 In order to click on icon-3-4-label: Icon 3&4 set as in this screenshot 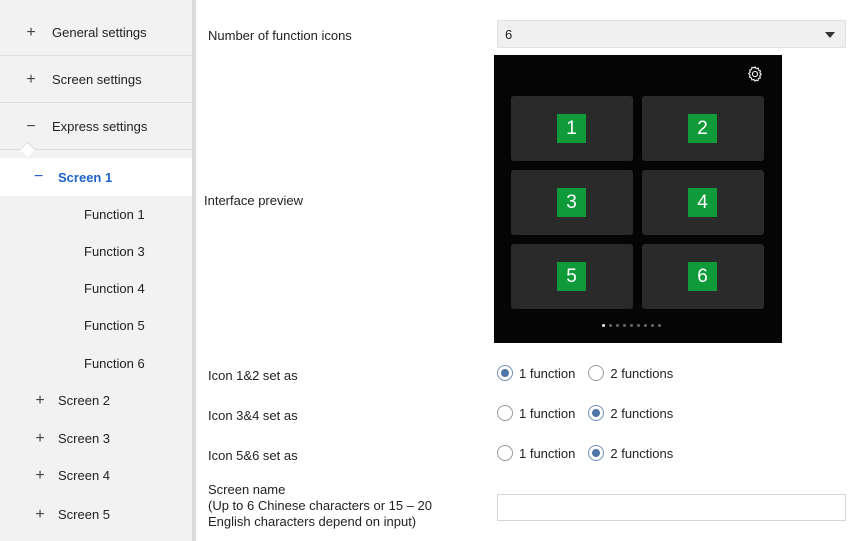, I will do `click(253, 415)`.